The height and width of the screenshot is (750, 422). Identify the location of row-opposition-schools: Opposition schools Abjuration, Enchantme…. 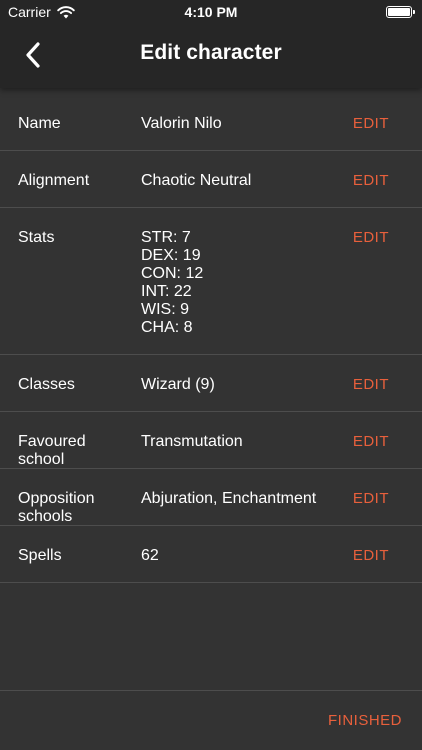
(211, 497).